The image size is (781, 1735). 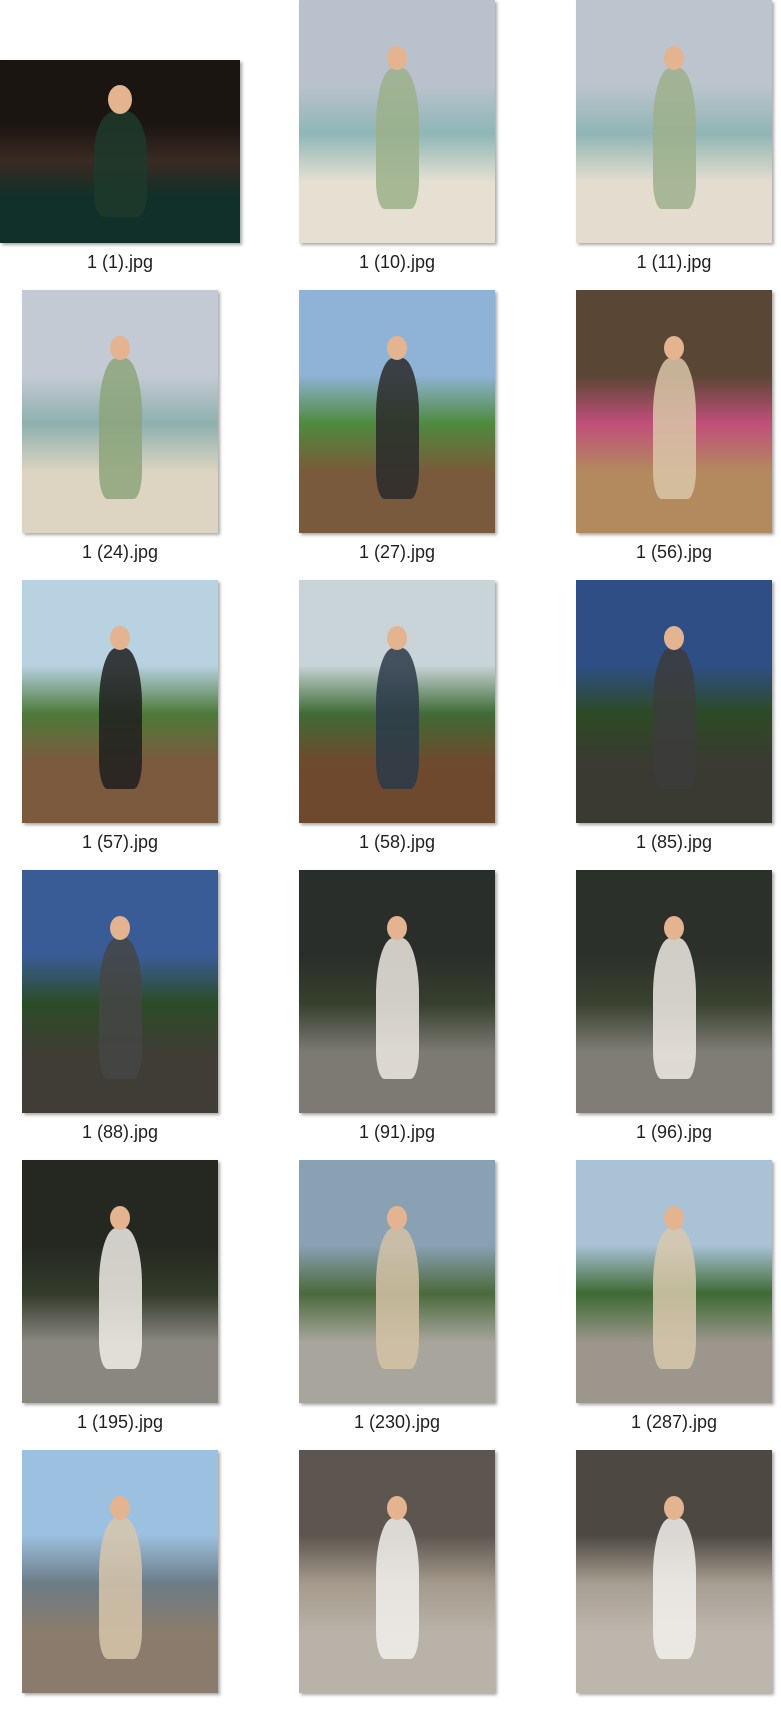 I want to click on file-name-label: 1 (85).jpg, so click(x=674, y=842).